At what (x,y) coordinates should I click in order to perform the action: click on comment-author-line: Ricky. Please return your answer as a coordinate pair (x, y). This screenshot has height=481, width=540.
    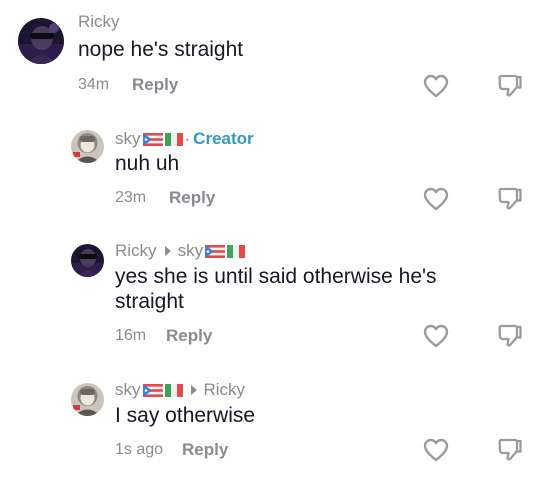
    Looking at the image, I should click on (99, 22).